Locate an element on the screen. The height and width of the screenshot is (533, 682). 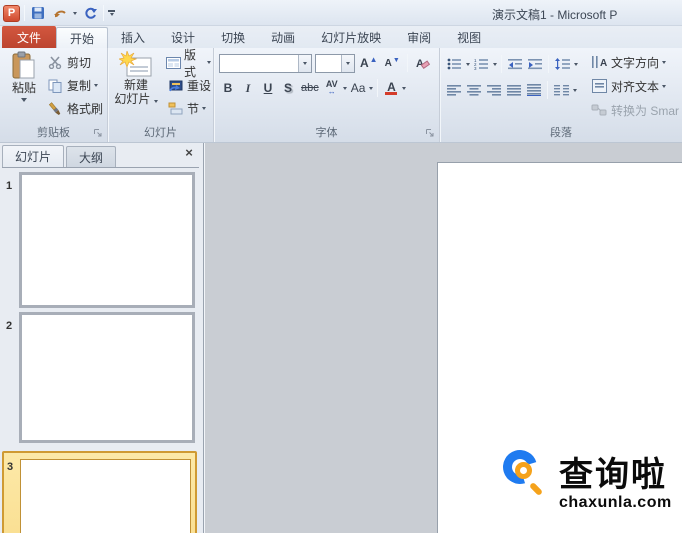
decrease-indent-button is located at coordinates (515, 64).